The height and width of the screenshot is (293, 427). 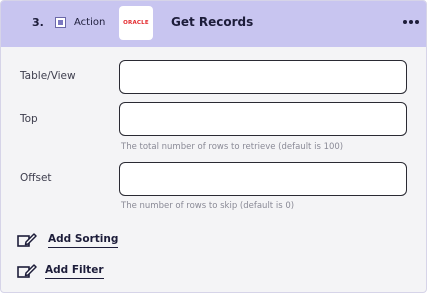 I want to click on step-title: Get Records, so click(x=212, y=22).